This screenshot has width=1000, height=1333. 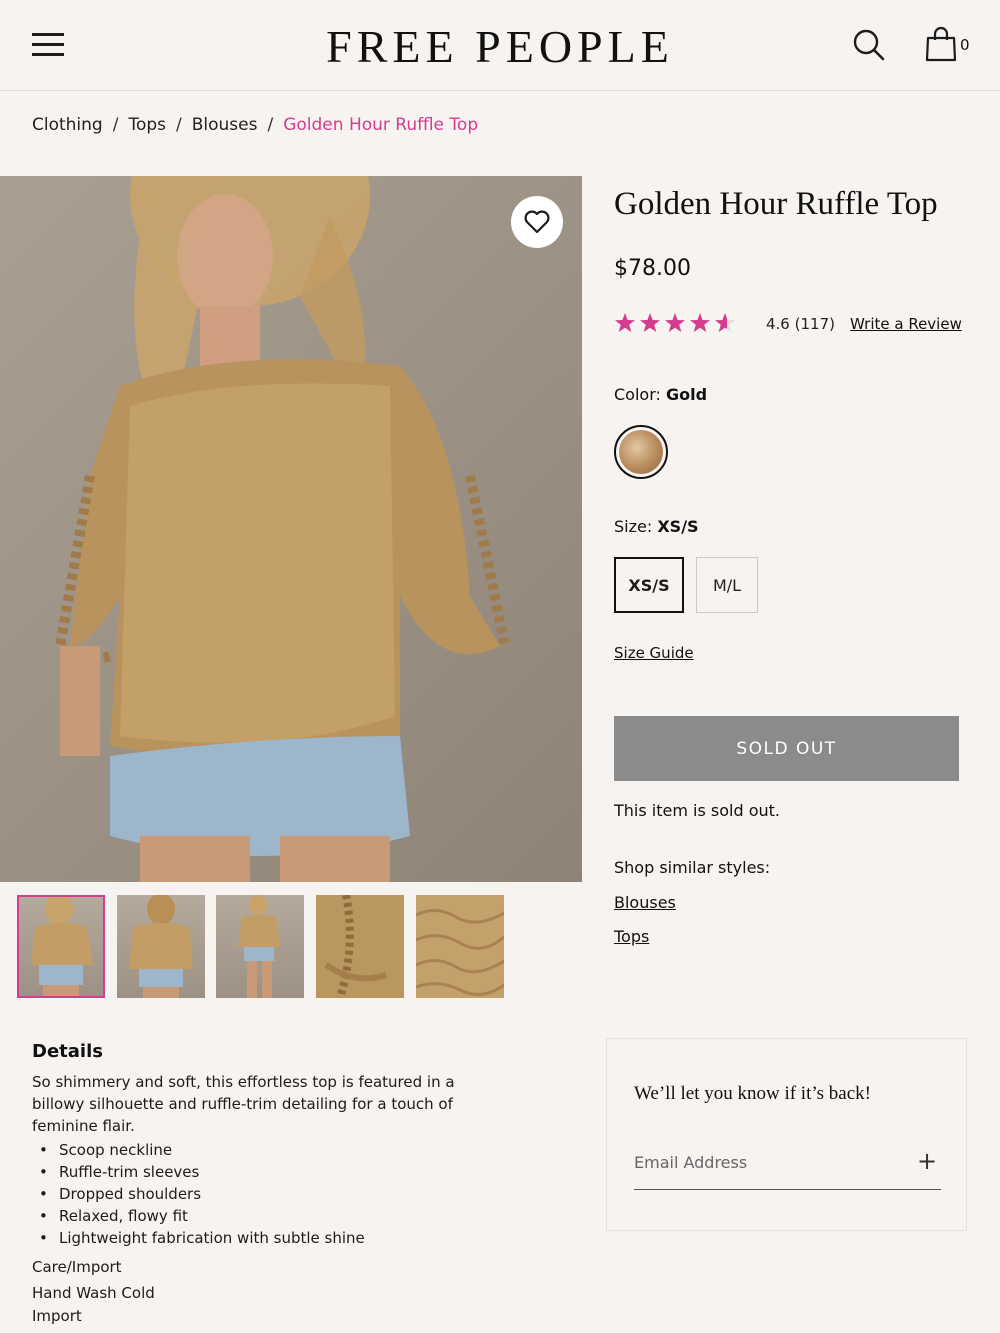 I want to click on size-label: Size: XS/S, so click(x=656, y=526).